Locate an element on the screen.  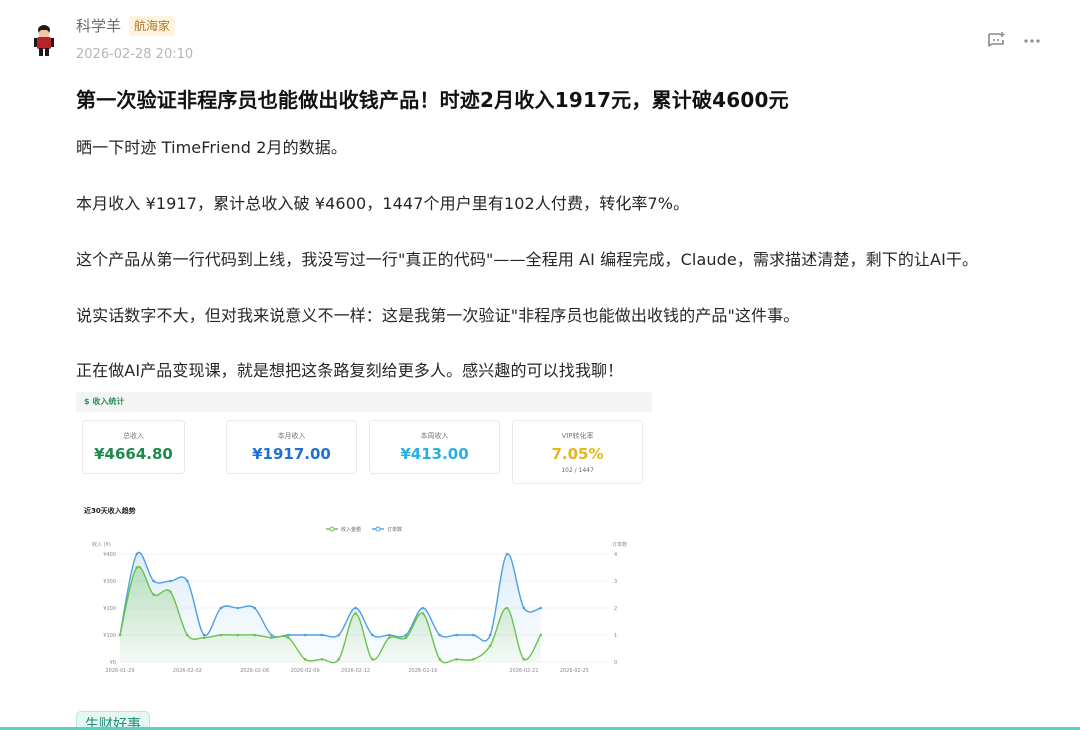
x-tick-label: 2026-02-02 is located at coordinates (187, 671).